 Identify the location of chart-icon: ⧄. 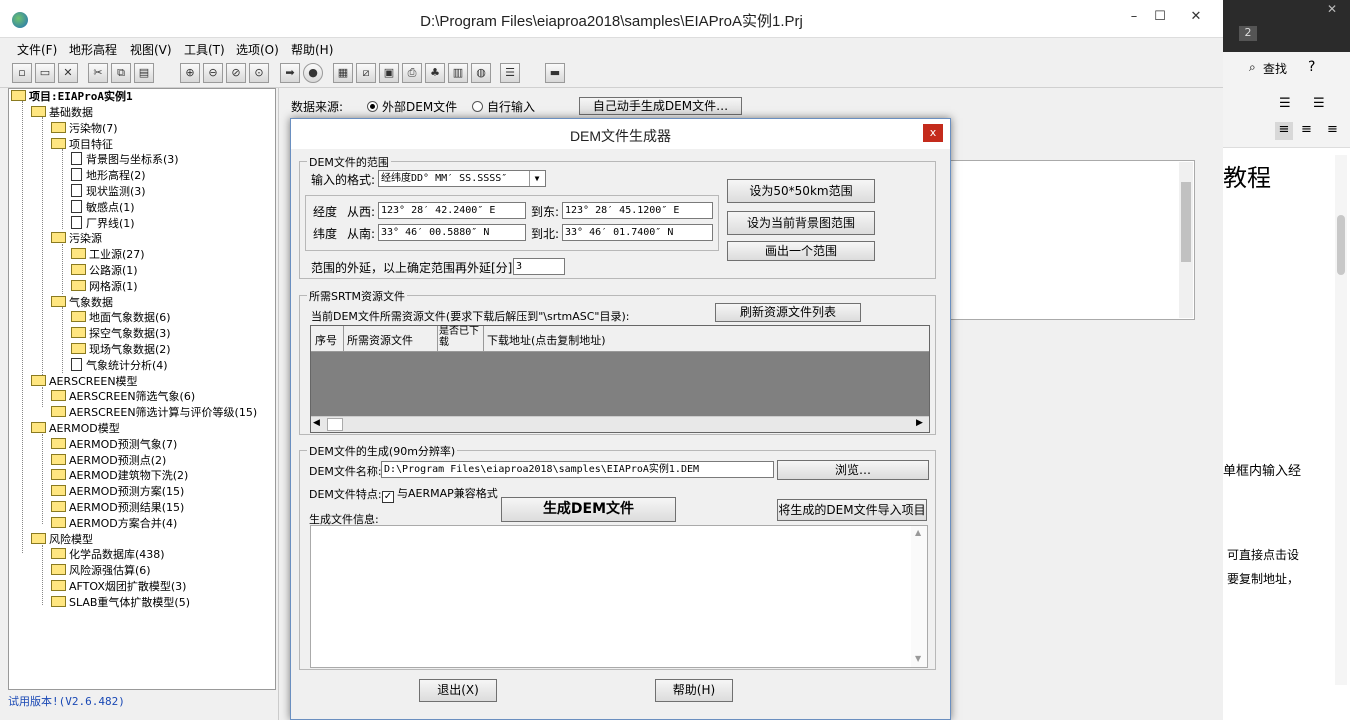
(366, 73).